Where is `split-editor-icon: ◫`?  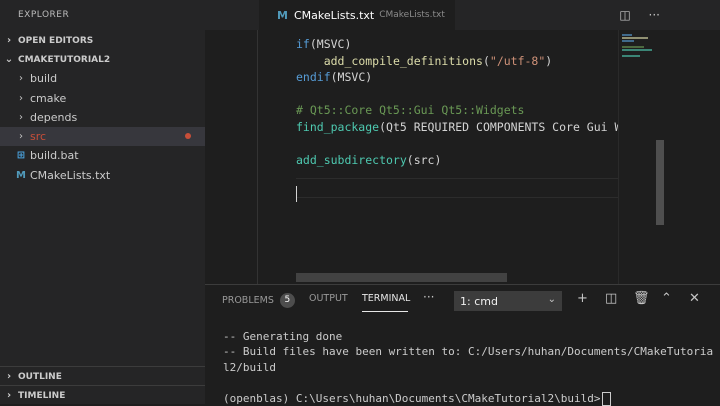 split-editor-icon: ◫ is located at coordinates (624, 15).